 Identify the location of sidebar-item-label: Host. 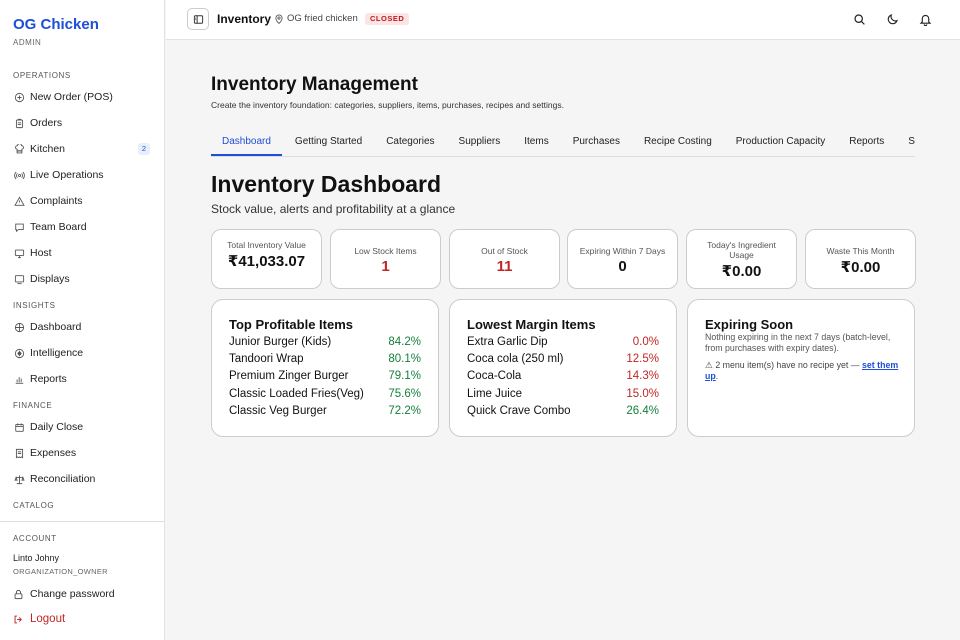
(41, 253).